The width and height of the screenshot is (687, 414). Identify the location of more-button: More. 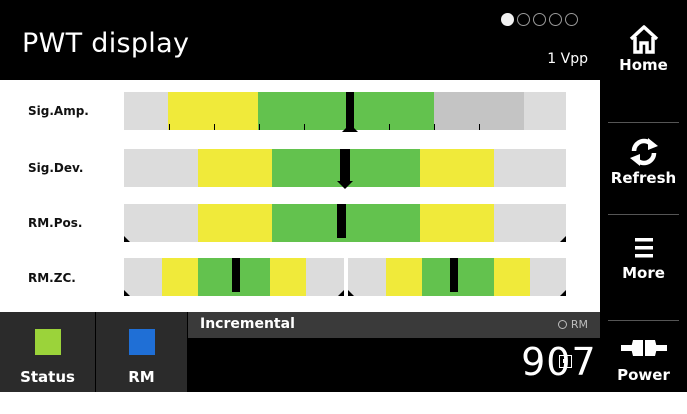
(643, 274).